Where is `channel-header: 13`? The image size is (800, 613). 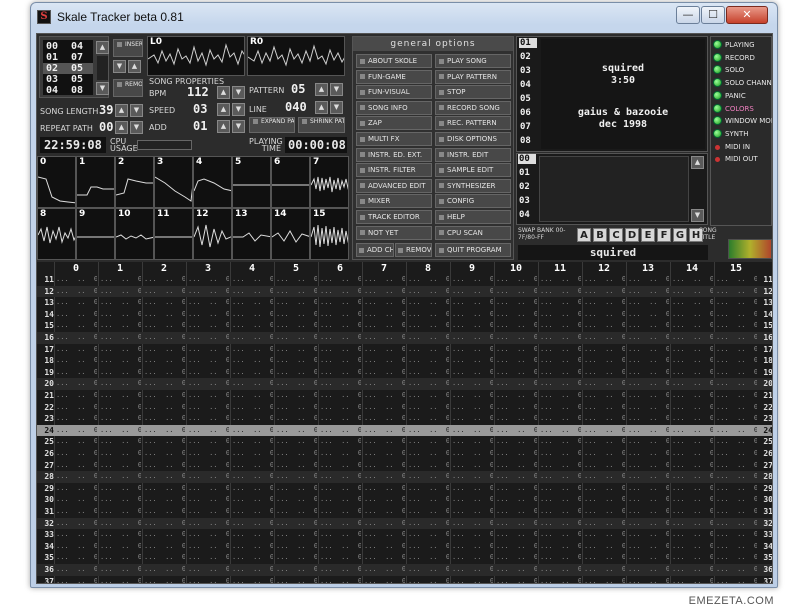
channel-header: 13 is located at coordinates (648, 268).